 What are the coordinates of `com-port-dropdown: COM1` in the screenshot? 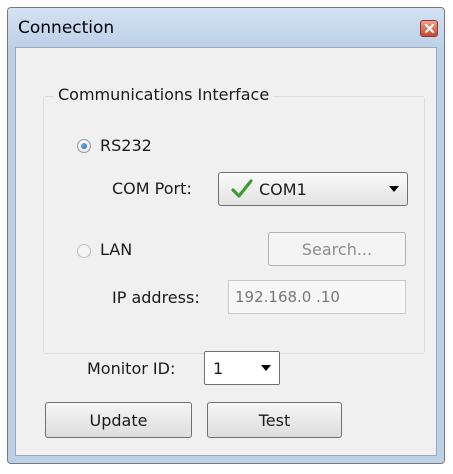 It's located at (313, 189).